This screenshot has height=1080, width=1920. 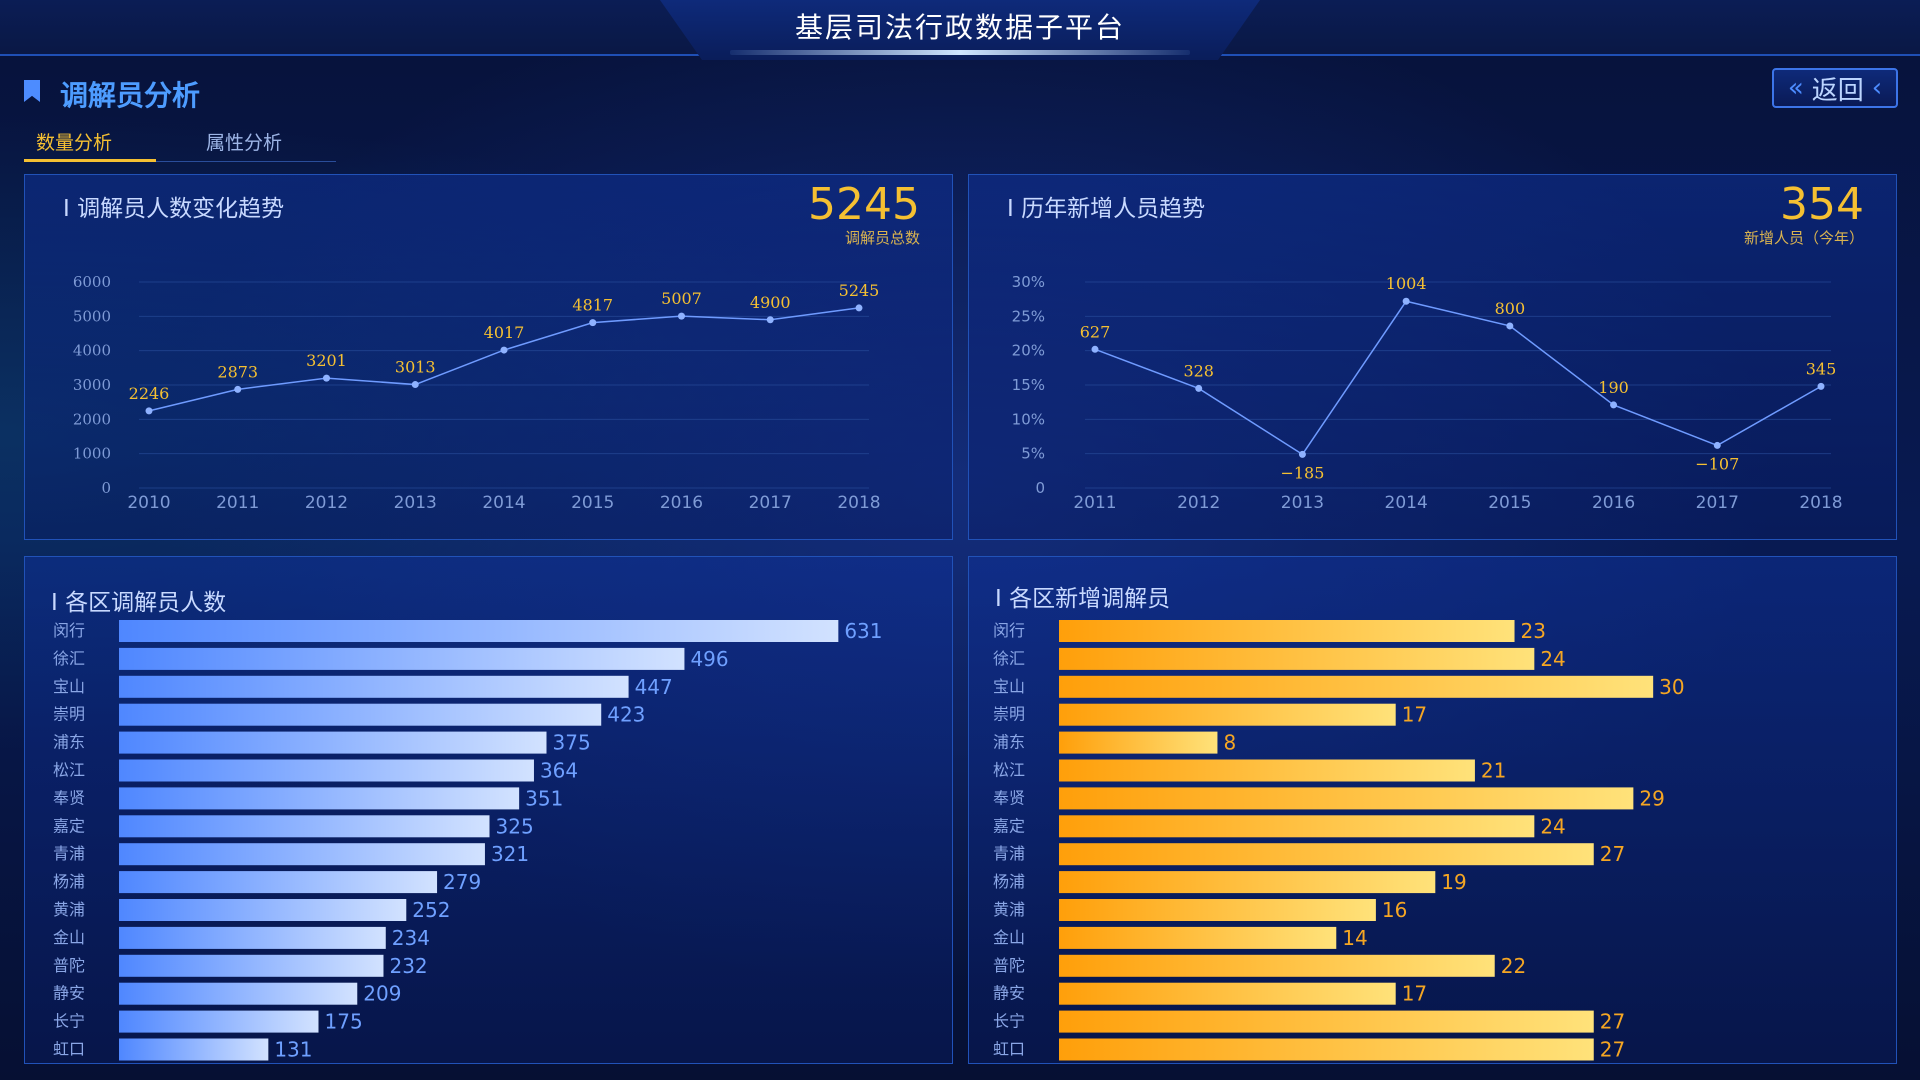 What do you see at coordinates (69, 909) in the screenshot?
I see `category-label: 黄浦` at bounding box center [69, 909].